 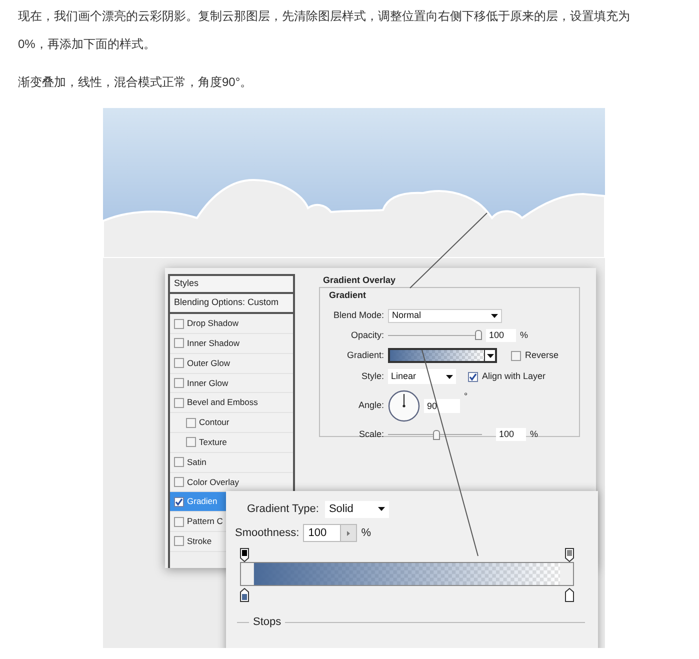 I want to click on checkbox-label: Align with Layer, so click(x=514, y=376).